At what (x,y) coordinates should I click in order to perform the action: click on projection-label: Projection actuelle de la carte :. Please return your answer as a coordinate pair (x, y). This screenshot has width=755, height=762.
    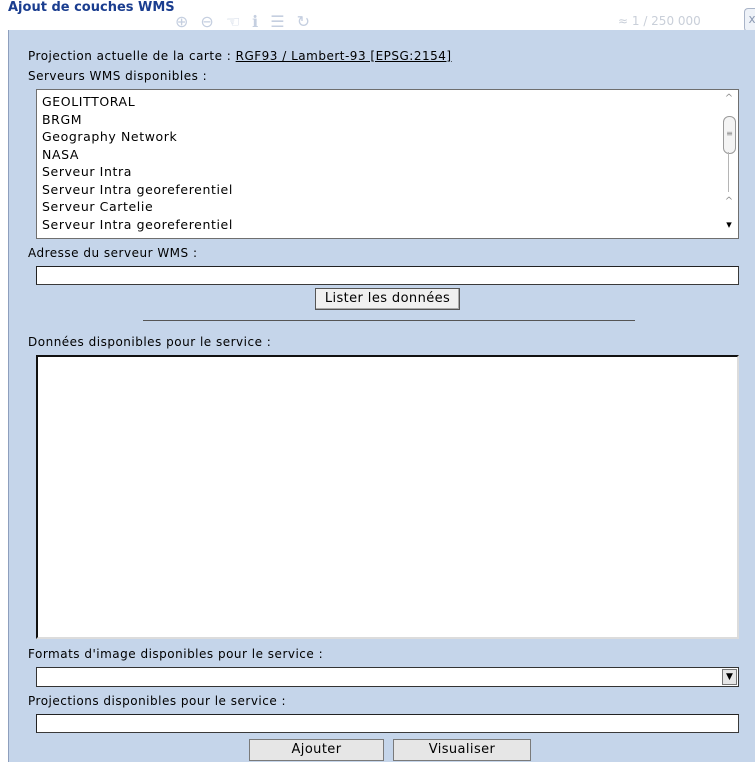
    Looking at the image, I should click on (132, 56).